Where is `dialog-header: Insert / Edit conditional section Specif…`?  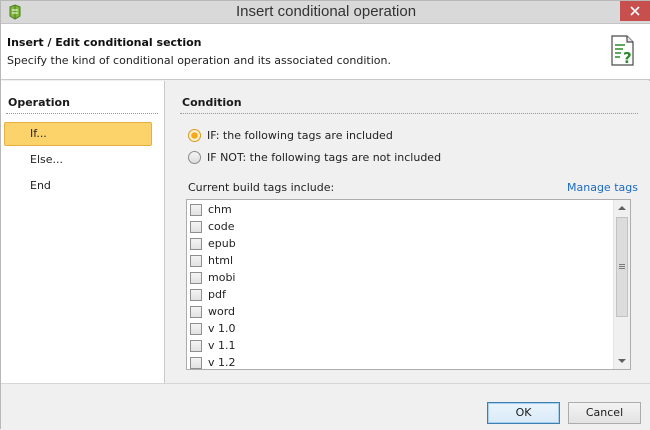
dialog-header: Insert / Edit conditional section Specif… is located at coordinates (325, 52).